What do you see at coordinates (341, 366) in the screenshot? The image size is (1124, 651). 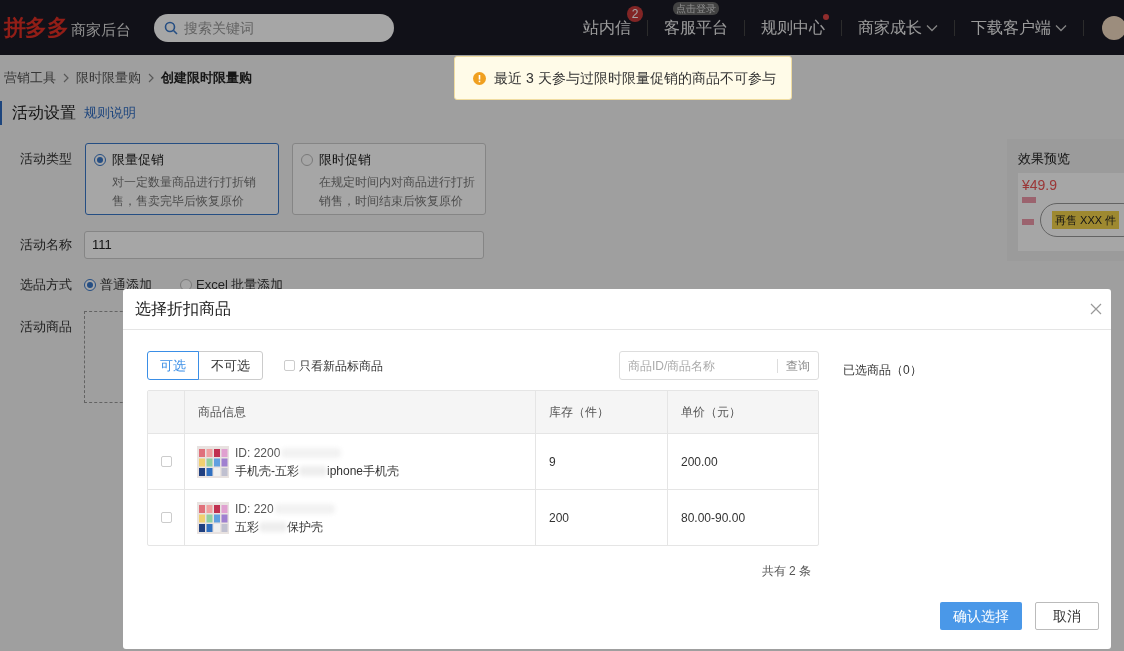 I see `checkbox-label: 只看新品标商品` at bounding box center [341, 366].